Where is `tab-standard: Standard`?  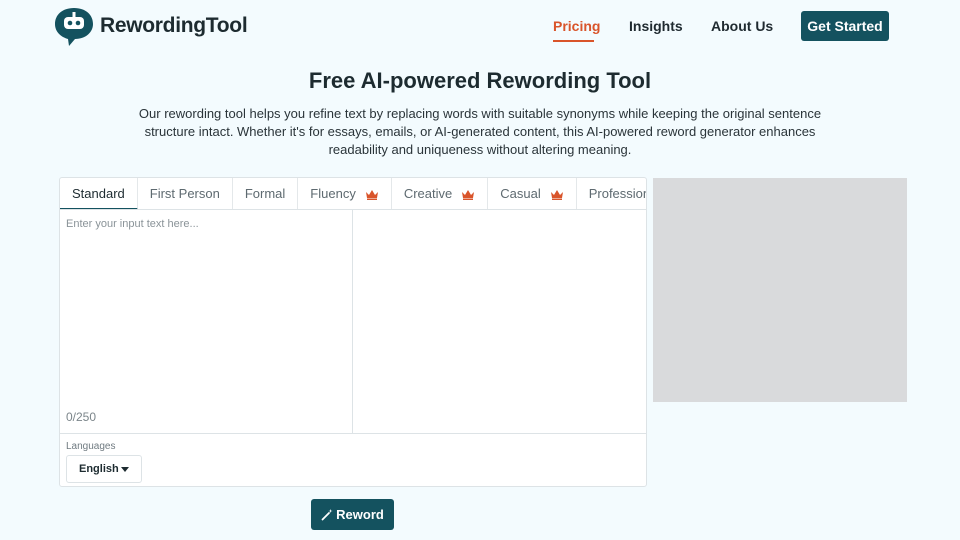 tab-standard: Standard is located at coordinates (99, 193).